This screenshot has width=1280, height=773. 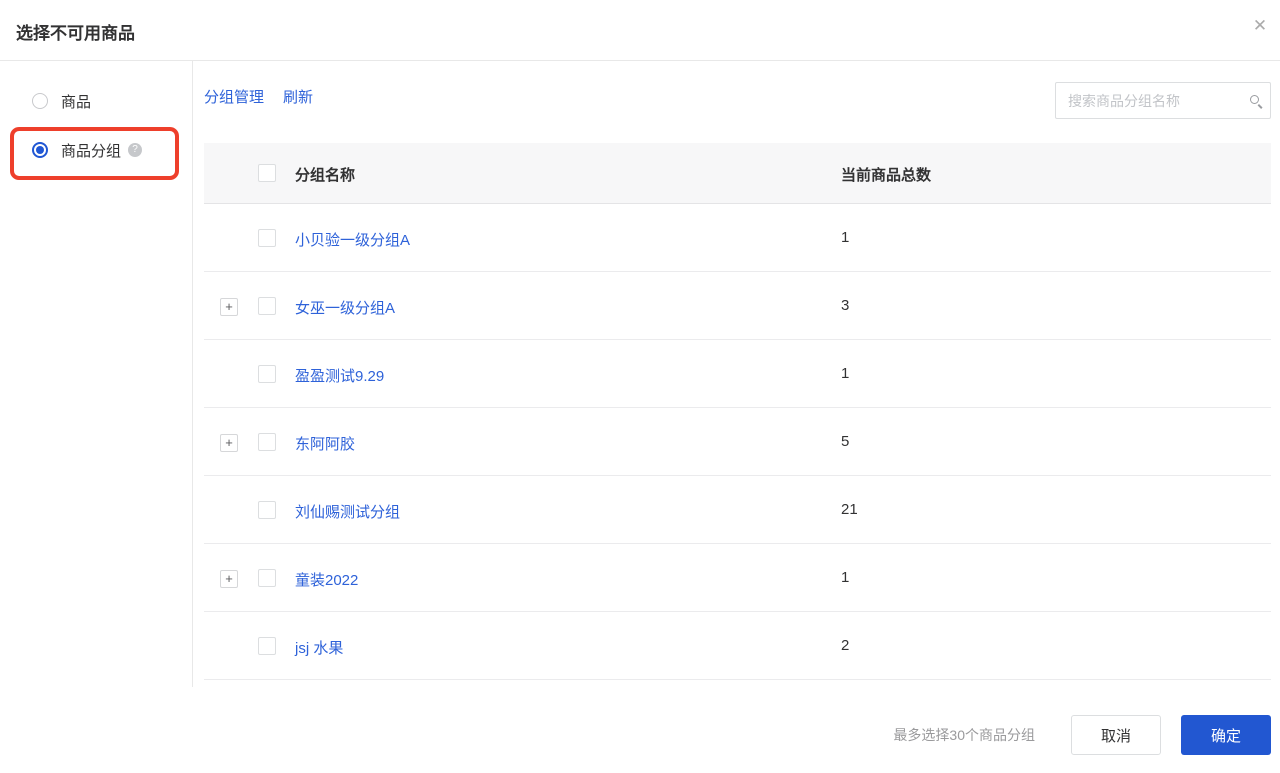 What do you see at coordinates (964, 735) in the screenshot?
I see `selection-limit-hint: 最多选择30个商品分组` at bounding box center [964, 735].